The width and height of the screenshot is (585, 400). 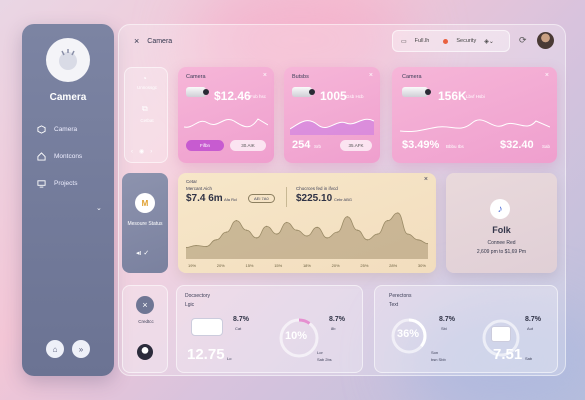 What do you see at coordinates (356, 145) in the screenshot?
I see `secondary-button: 35.AFK` at bounding box center [356, 145].